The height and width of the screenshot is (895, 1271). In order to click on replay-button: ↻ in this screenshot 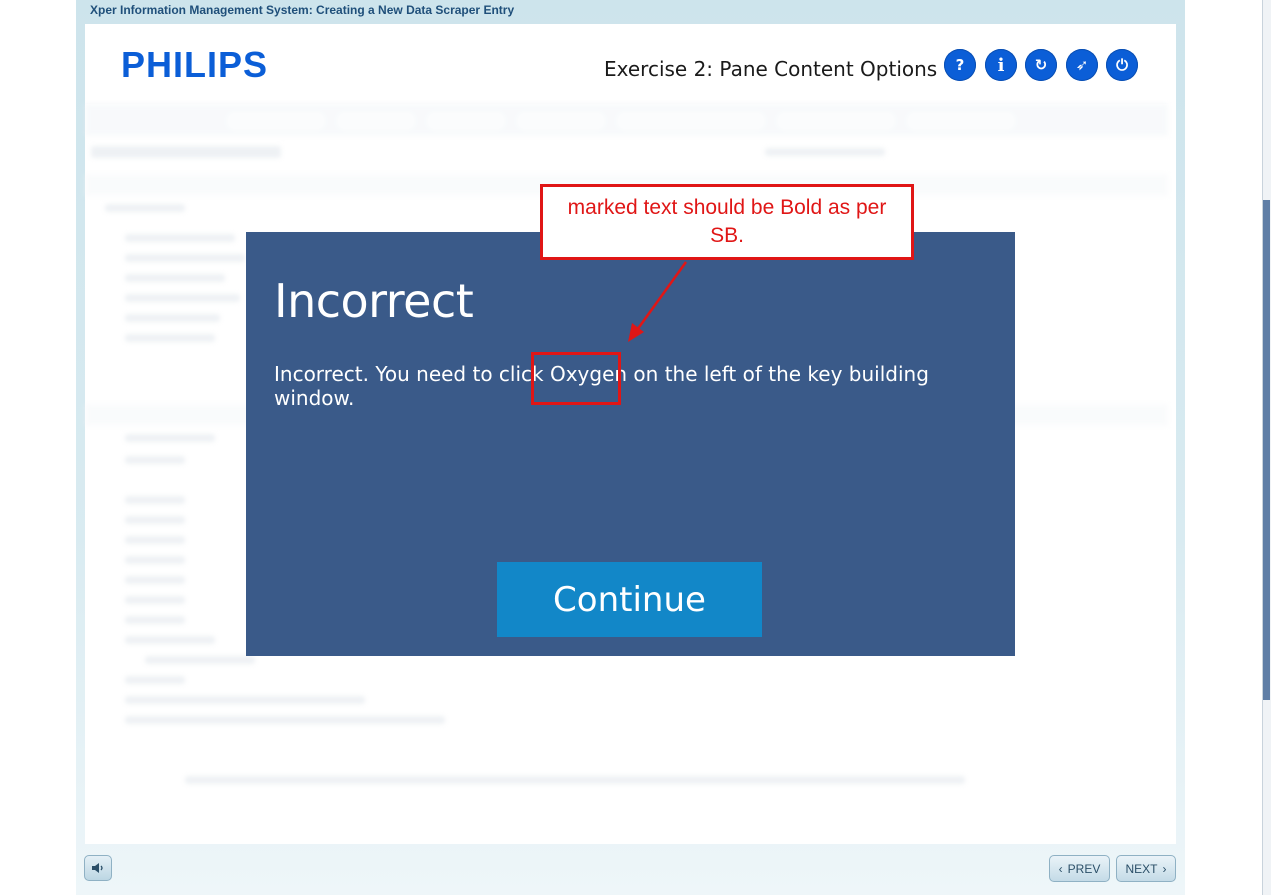, I will do `click(1041, 65)`.